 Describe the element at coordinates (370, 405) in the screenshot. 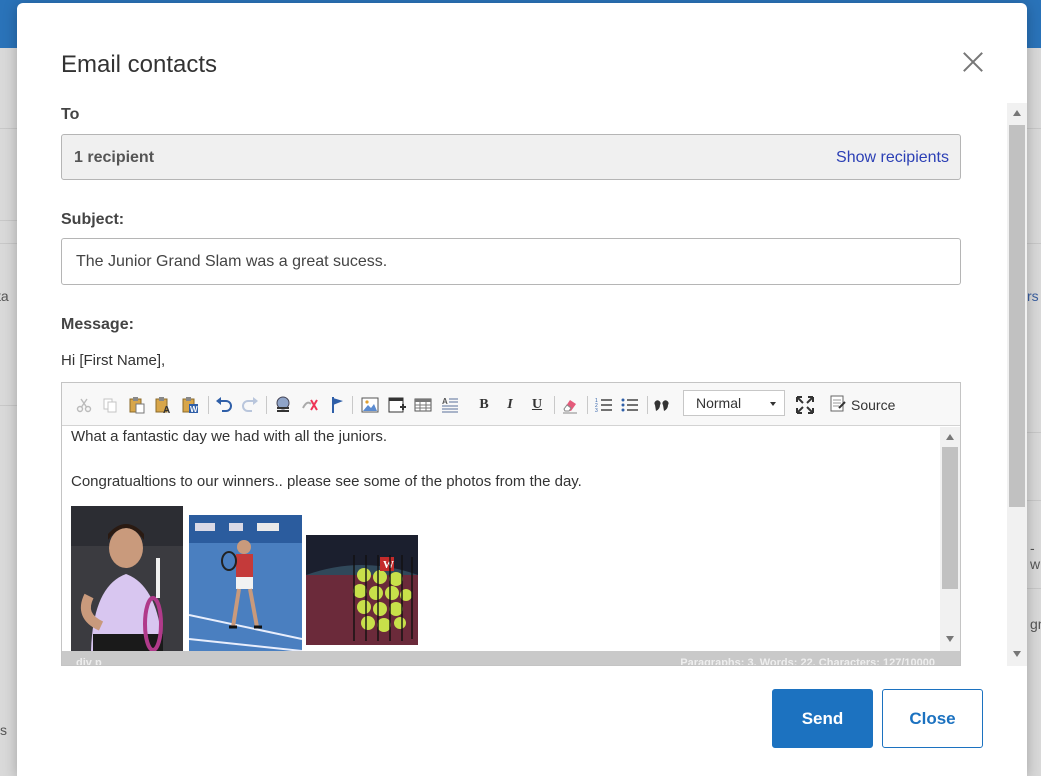

I see `image-icon` at that location.